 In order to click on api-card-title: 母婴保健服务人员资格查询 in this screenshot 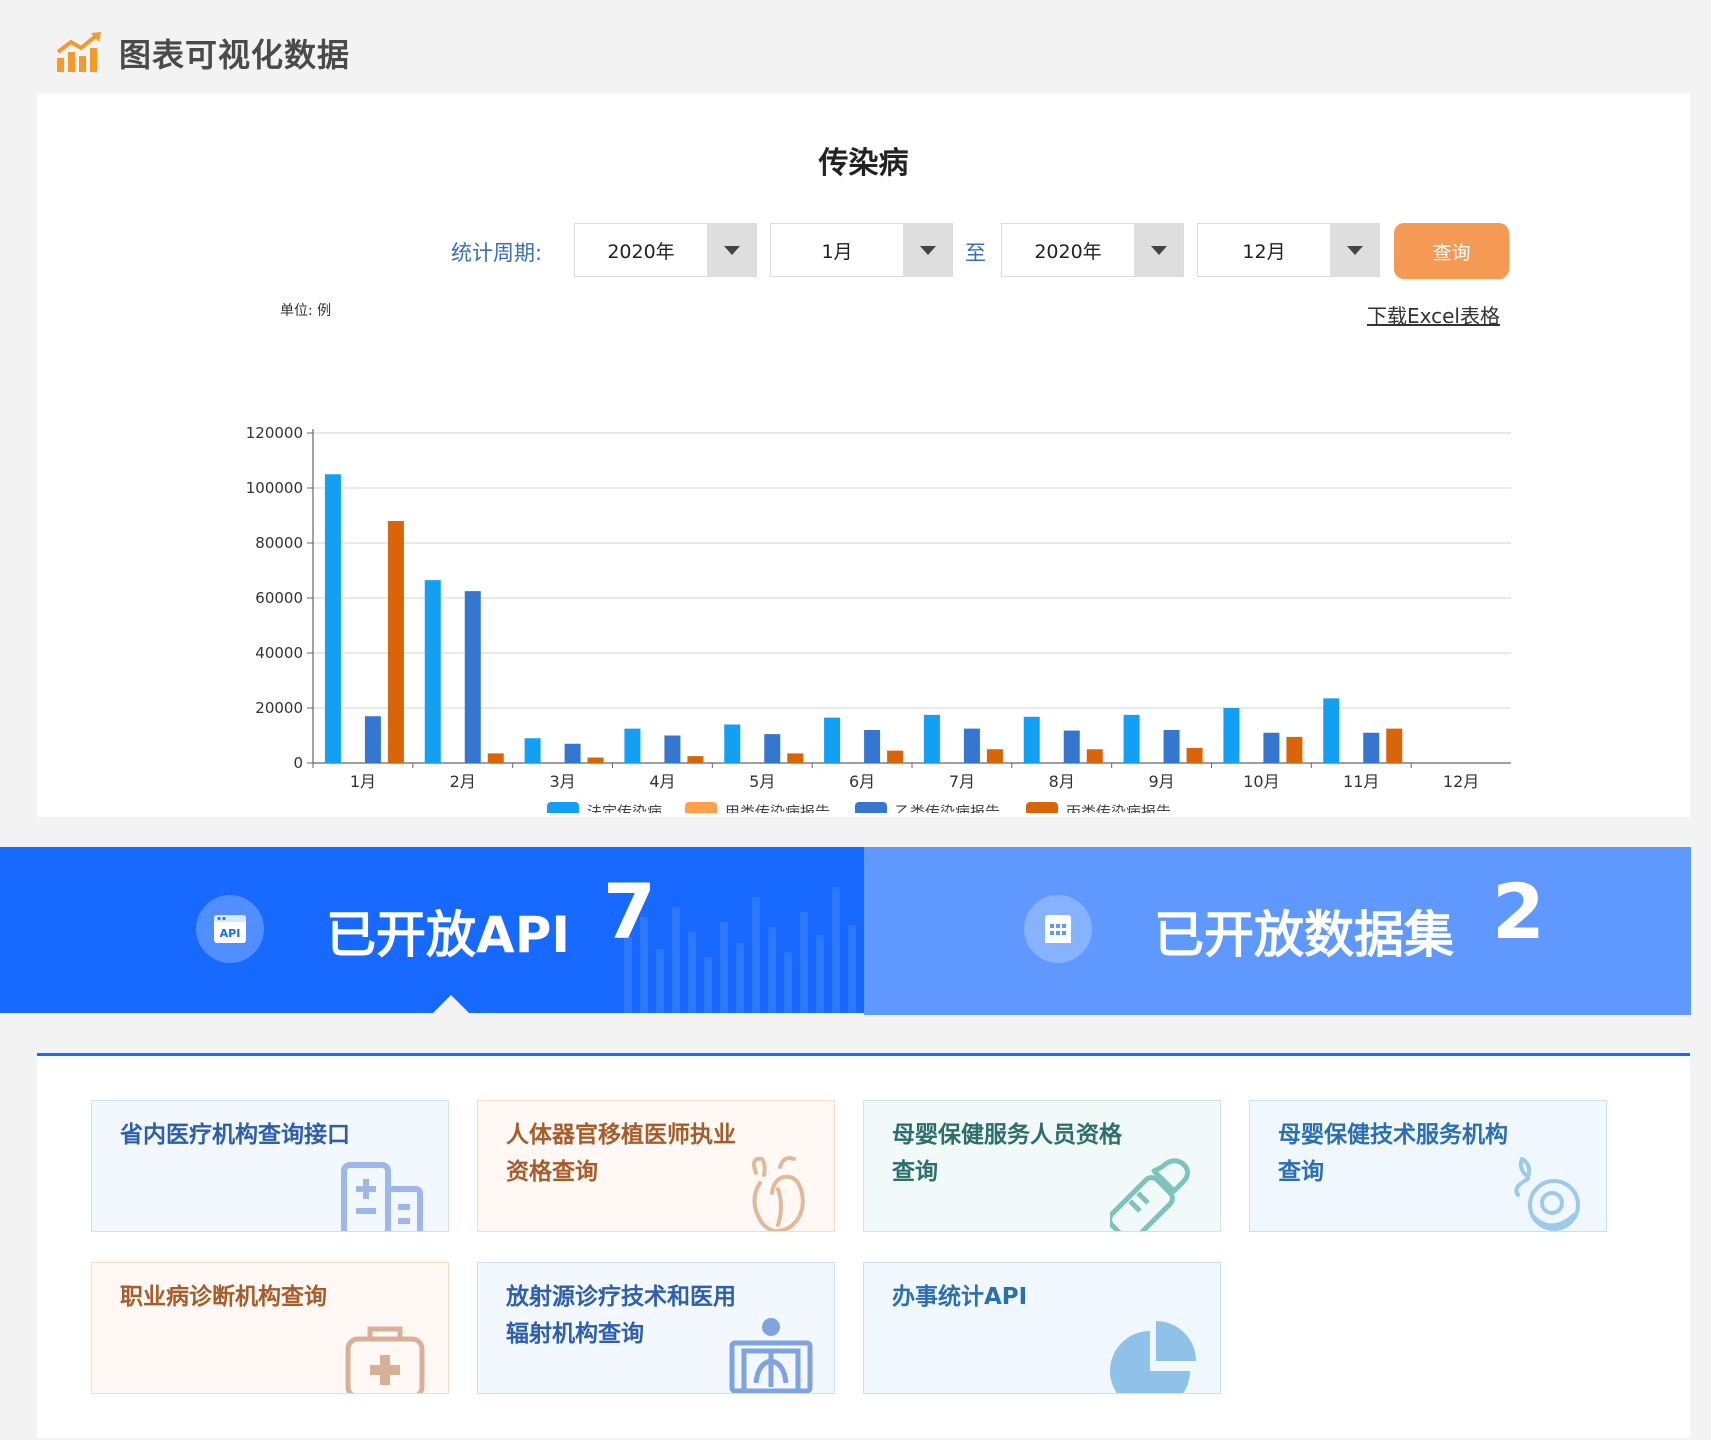, I will do `click(1007, 1153)`.